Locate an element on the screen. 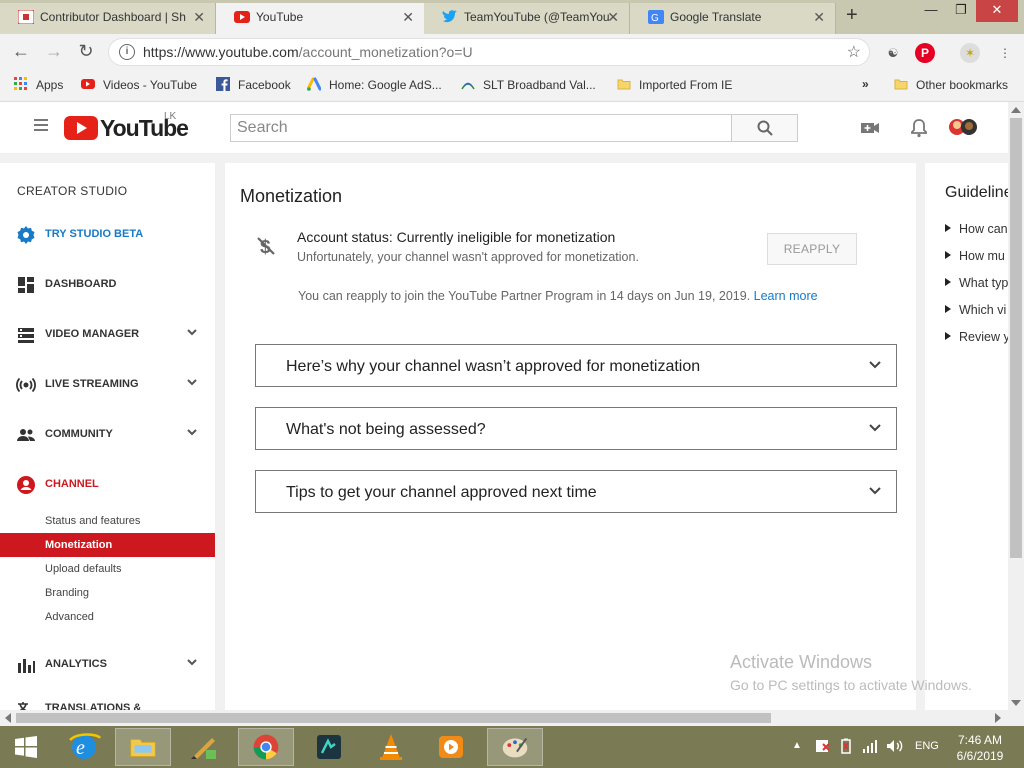  action-center-icon is located at coordinates (824, 746).